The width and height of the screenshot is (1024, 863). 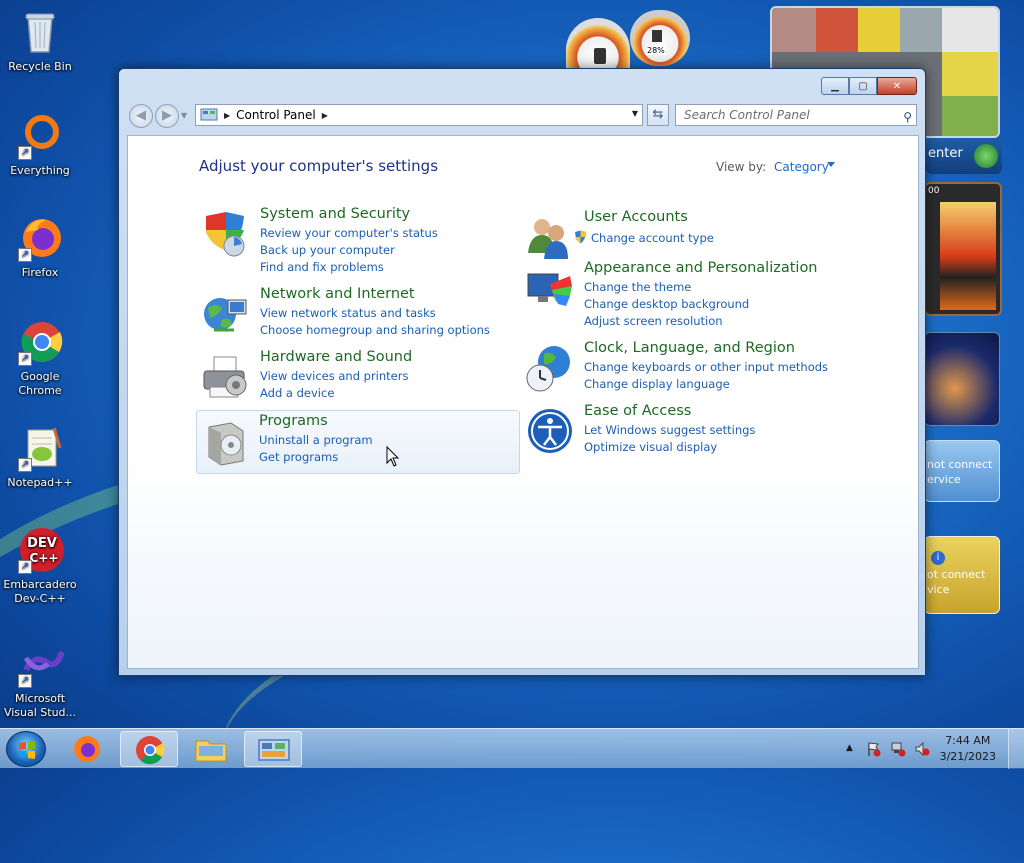 What do you see at coordinates (512, 748) in the screenshot?
I see `taskbar: ▲ 7:44 AM 3/21/2023` at bounding box center [512, 748].